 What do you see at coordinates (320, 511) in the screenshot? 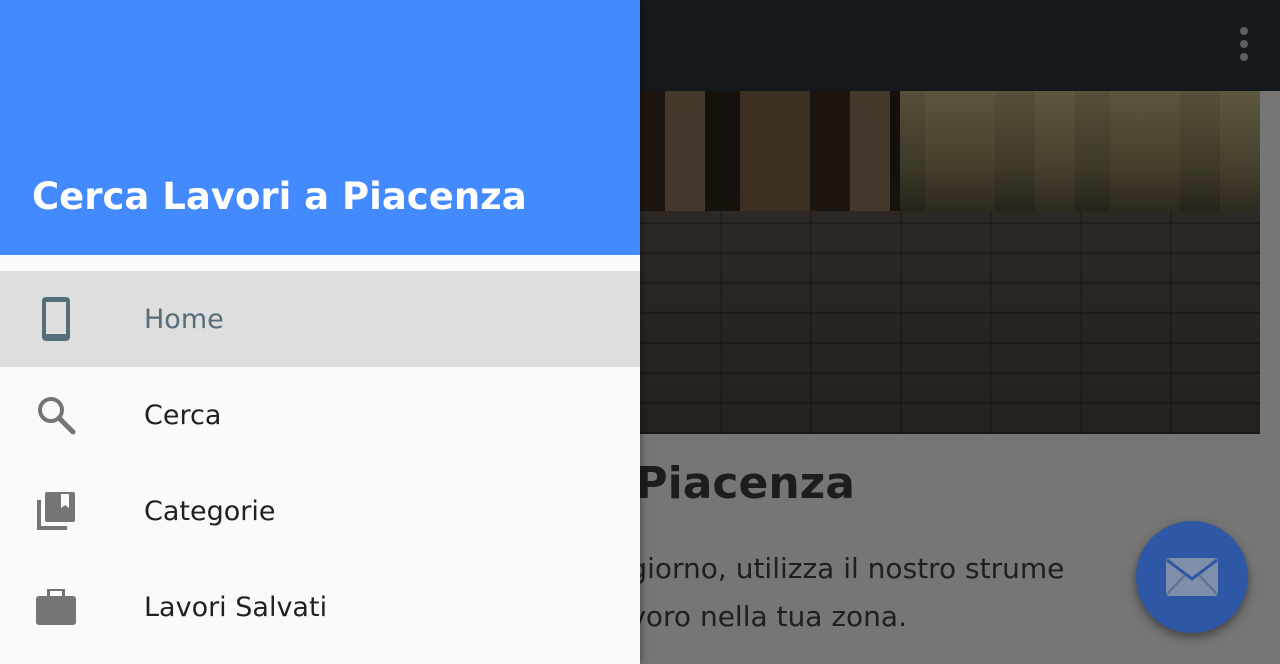
I see `drawer-item-categorie: Categorie` at bounding box center [320, 511].